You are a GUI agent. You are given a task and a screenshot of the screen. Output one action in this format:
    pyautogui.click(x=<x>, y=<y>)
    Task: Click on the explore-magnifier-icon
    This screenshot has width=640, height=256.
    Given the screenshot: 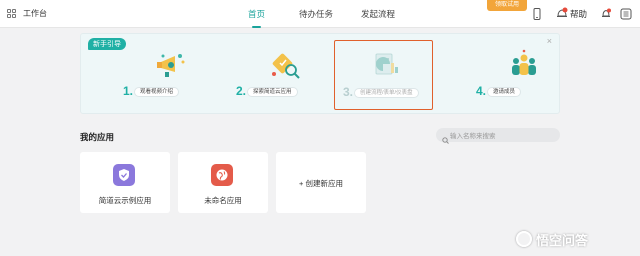 What is the action you would take?
    pyautogui.click(x=284, y=65)
    